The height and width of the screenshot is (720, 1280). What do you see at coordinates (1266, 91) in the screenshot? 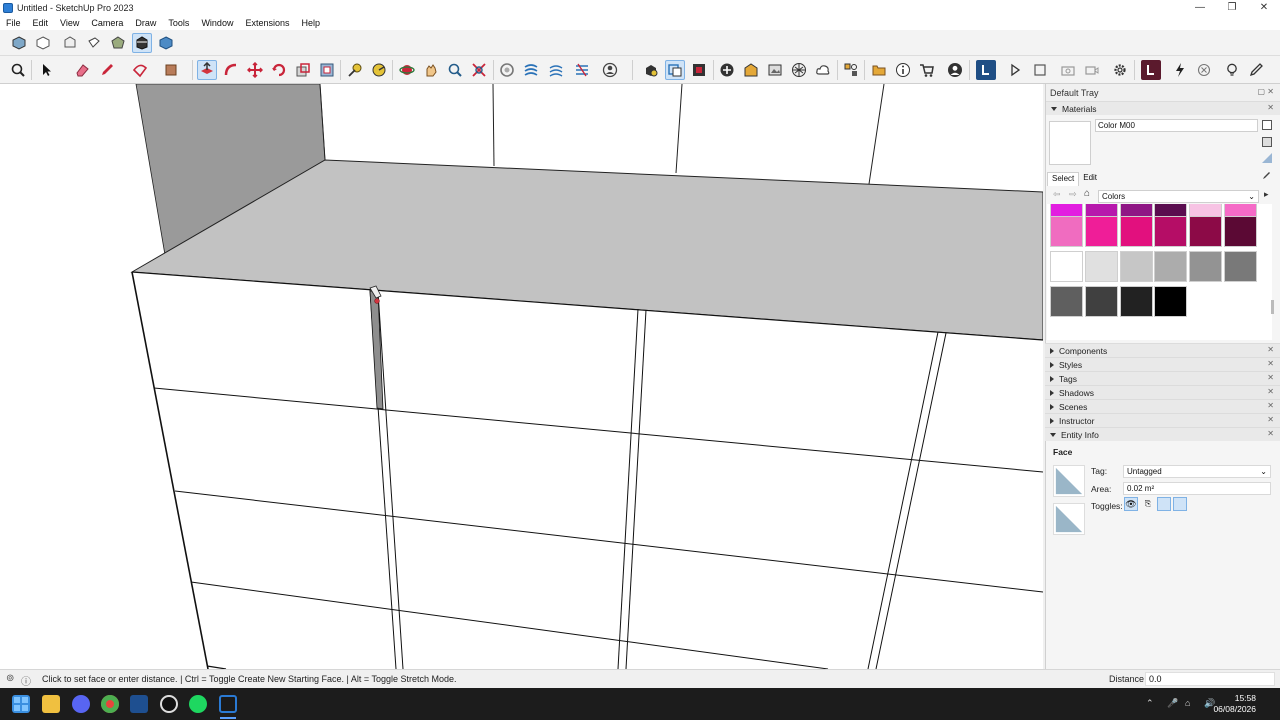
I see `tray-pin-icon: ▢ ✕` at bounding box center [1266, 91].